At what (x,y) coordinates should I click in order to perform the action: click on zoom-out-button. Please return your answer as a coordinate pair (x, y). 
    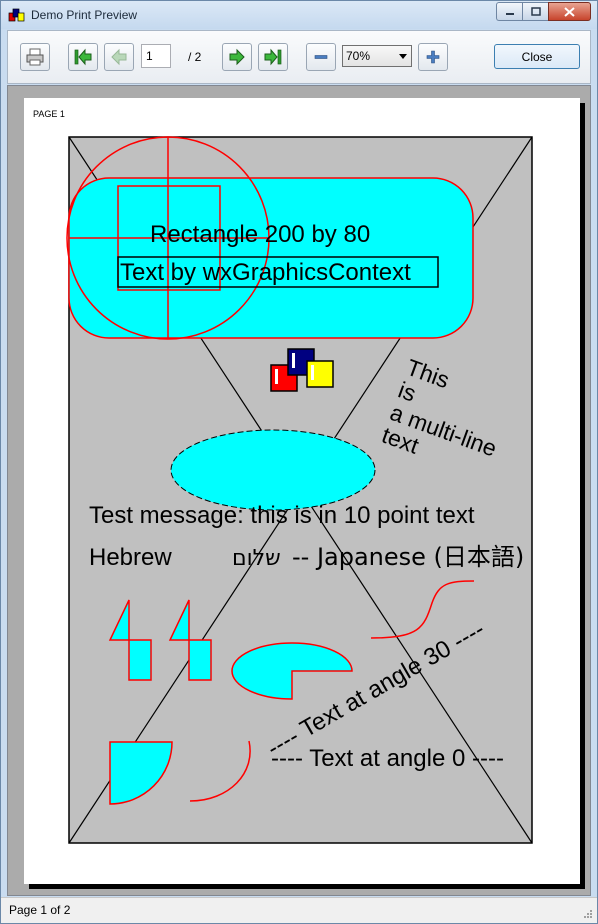
    Looking at the image, I should click on (321, 57).